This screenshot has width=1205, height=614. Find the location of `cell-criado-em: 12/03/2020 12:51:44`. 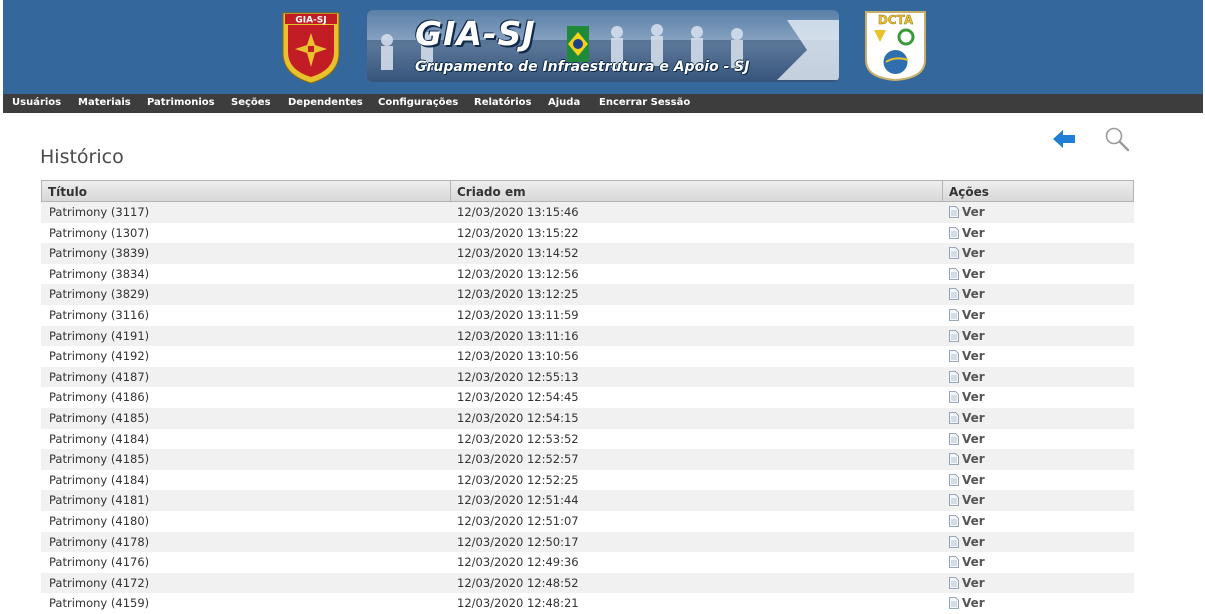

cell-criado-em: 12/03/2020 12:51:44 is located at coordinates (518, 500).